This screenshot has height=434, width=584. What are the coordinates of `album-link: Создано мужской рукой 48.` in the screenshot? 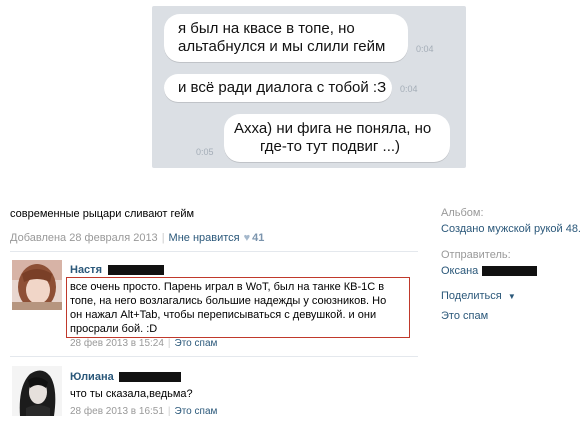 It's located at (511, 229).